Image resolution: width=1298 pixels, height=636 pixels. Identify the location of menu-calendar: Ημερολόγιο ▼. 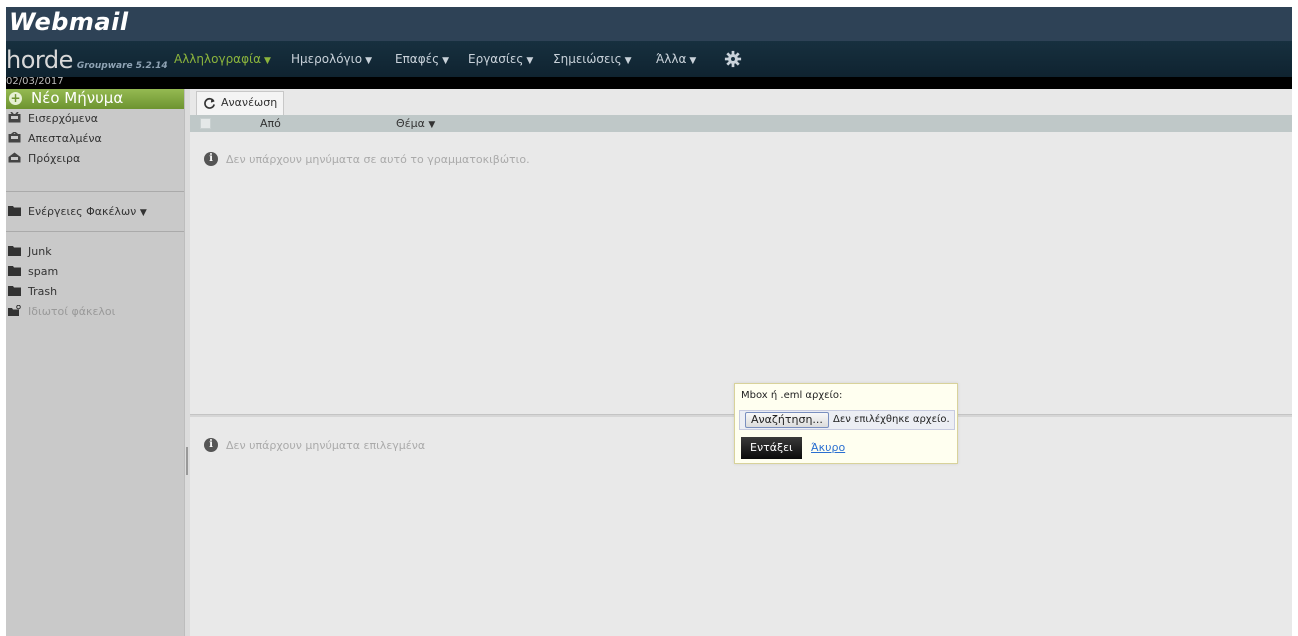
(331, 59).